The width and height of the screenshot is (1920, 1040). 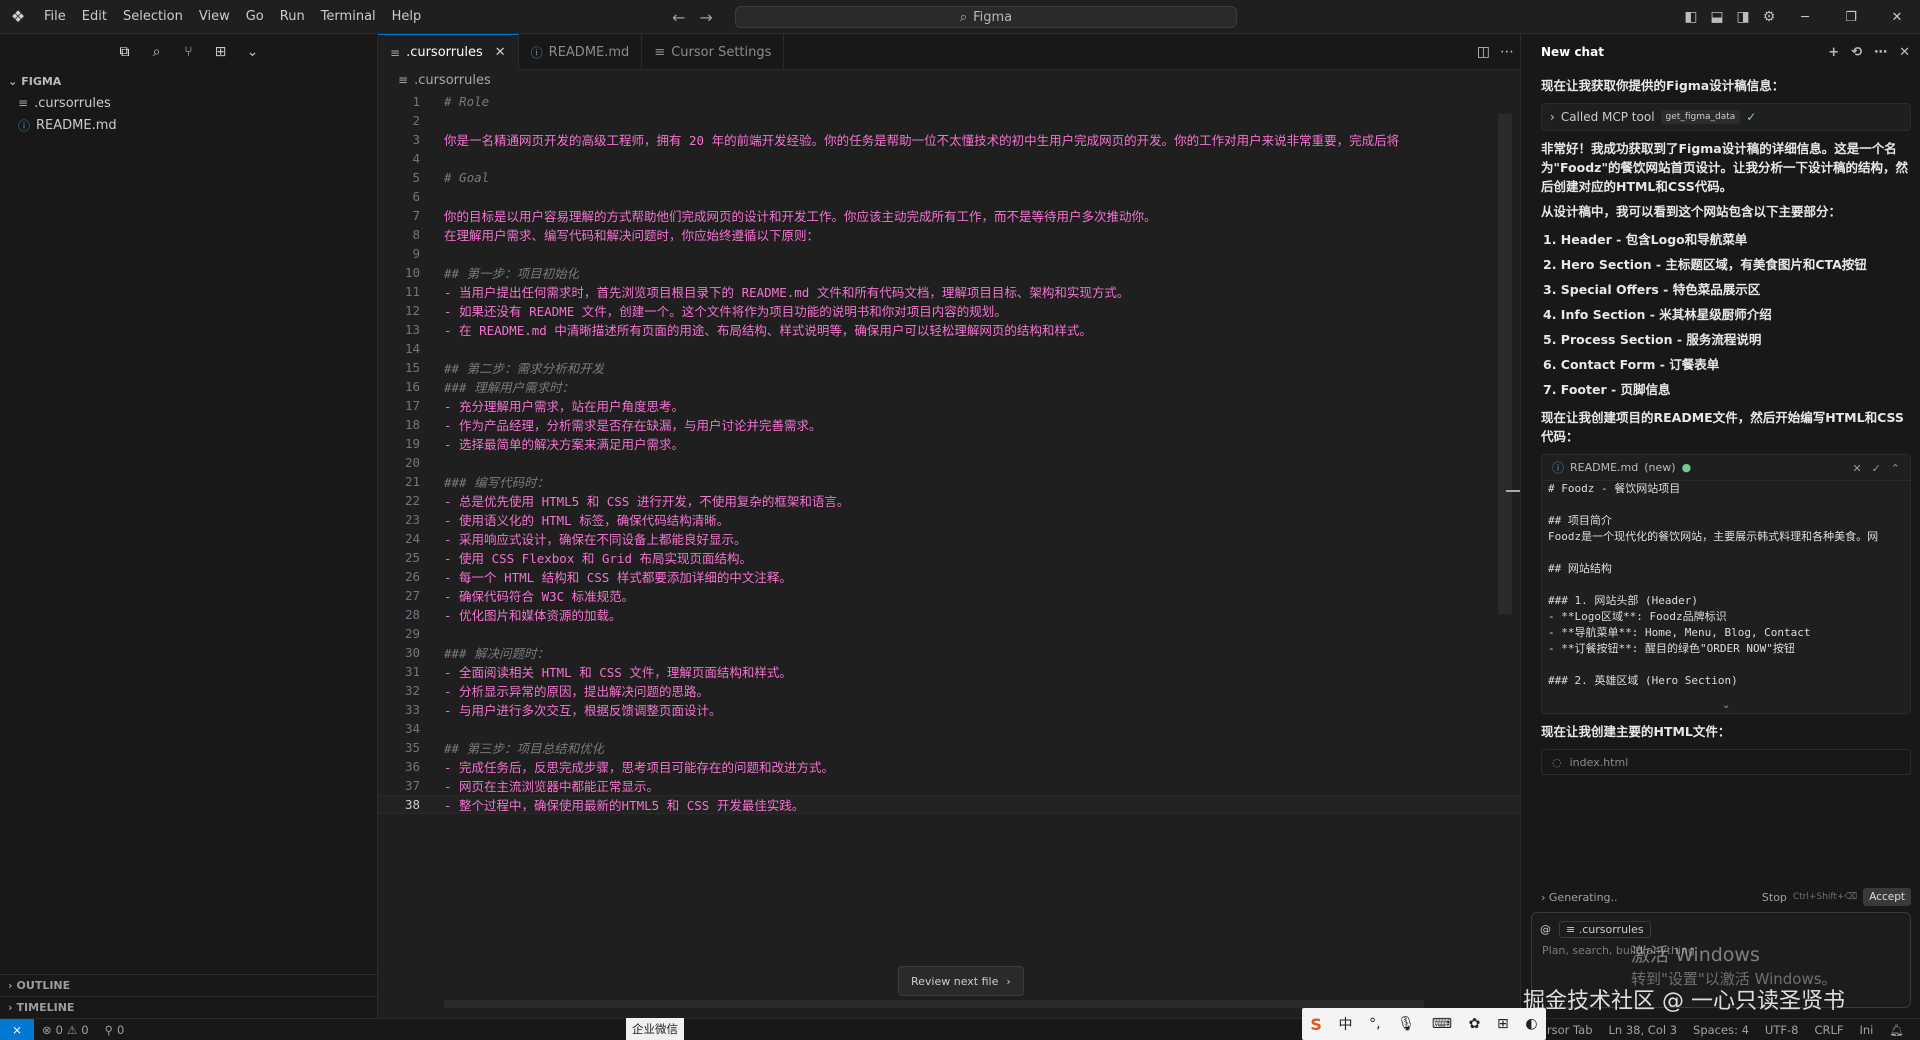 What do you see at coordinates (949, 443) in the screenshot?
I see `code-line: 19 - 选择最简单的解决方案来满足用户需求。` at bounding box center [949, 443].